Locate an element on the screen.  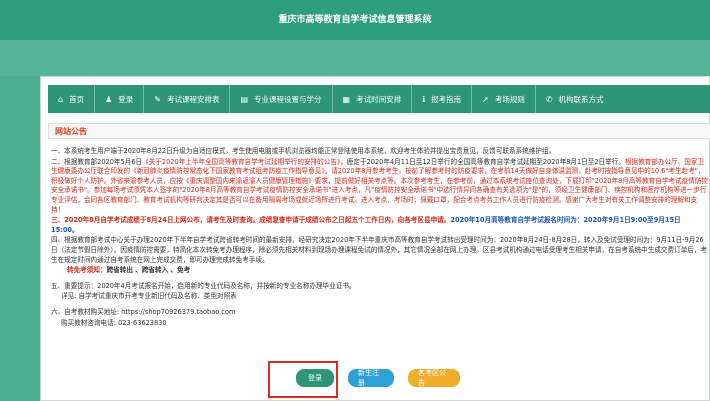
home-icon: ⌂ is located at coordinates (61, 99).